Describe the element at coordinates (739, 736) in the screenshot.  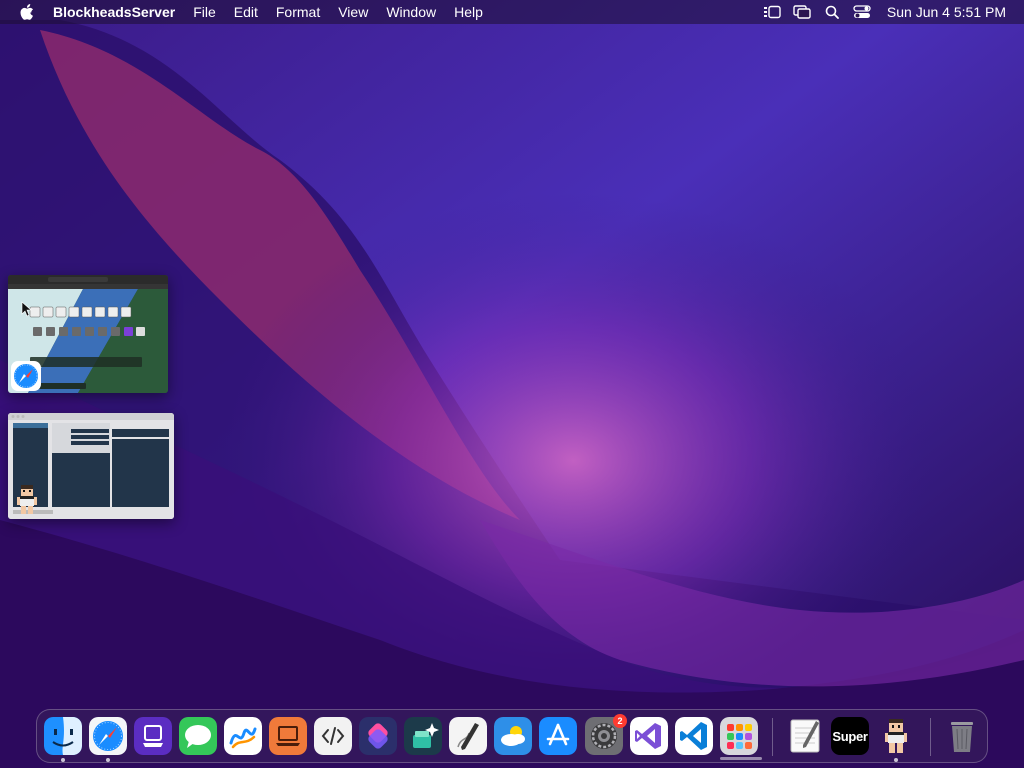
I see `launchpad-grid-icon` at that location.